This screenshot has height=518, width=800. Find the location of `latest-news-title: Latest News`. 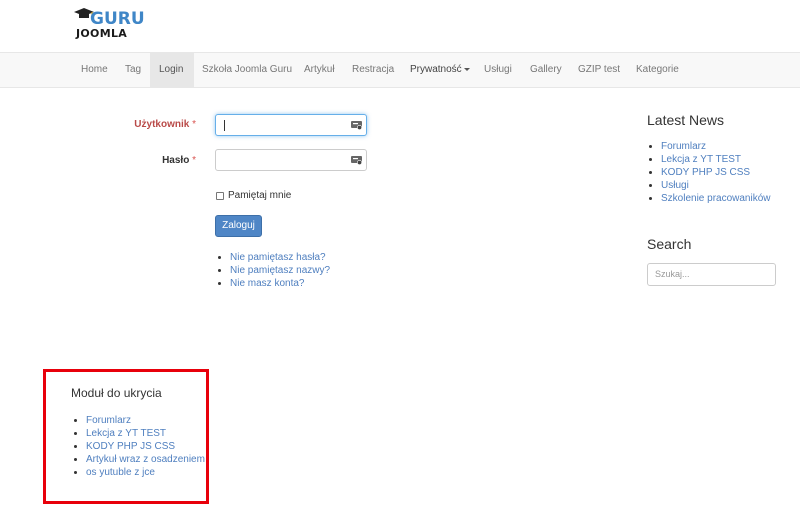

latest-news-title: Latest News is located at coordinates (686, 120).